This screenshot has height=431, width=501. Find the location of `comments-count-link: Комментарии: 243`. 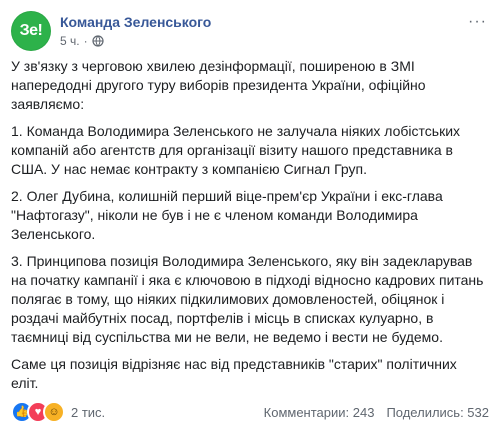

comments-count-link: Комментарии: 243 is located at coordinates (319, 412).